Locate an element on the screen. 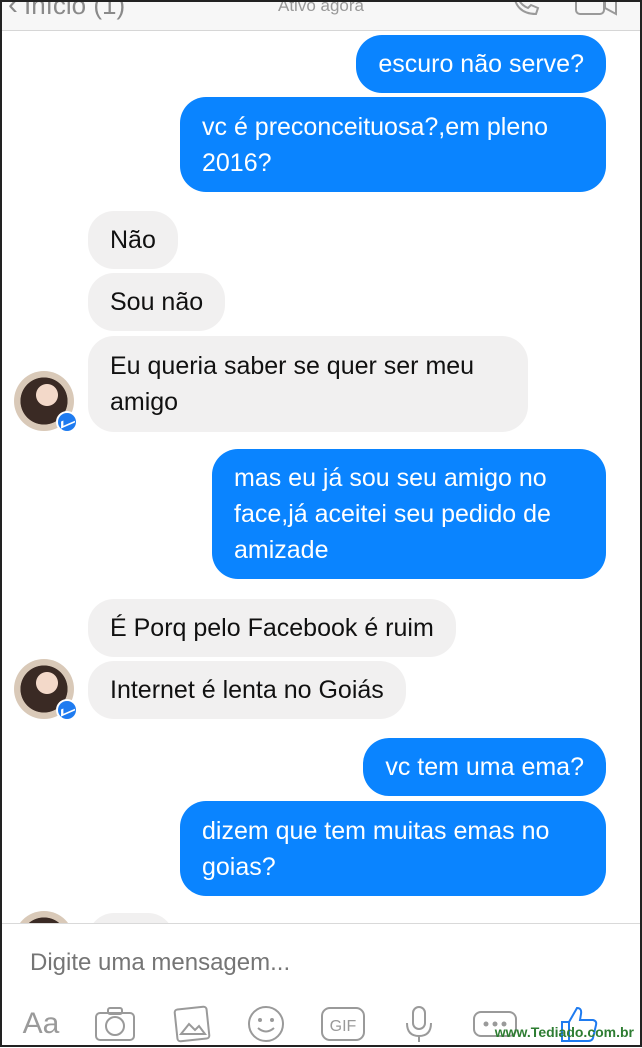  message-sent: dizem que tem muitas emas no goias? is located at coordinates (393, 848).